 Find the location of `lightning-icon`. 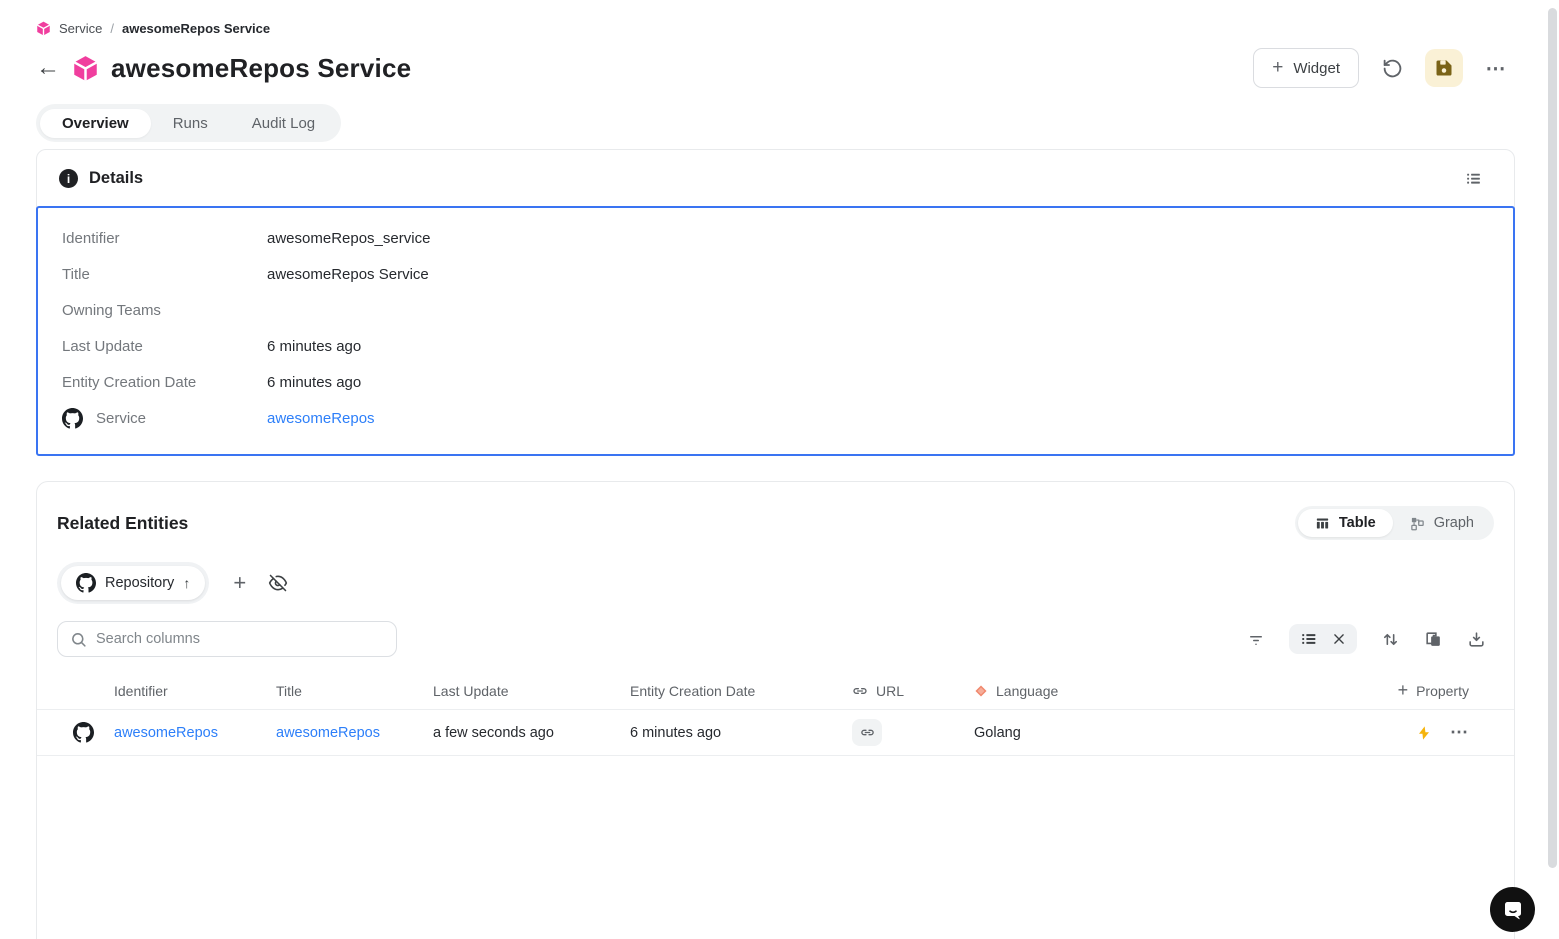

lightning-icon is located at coordinates (1424, 733).